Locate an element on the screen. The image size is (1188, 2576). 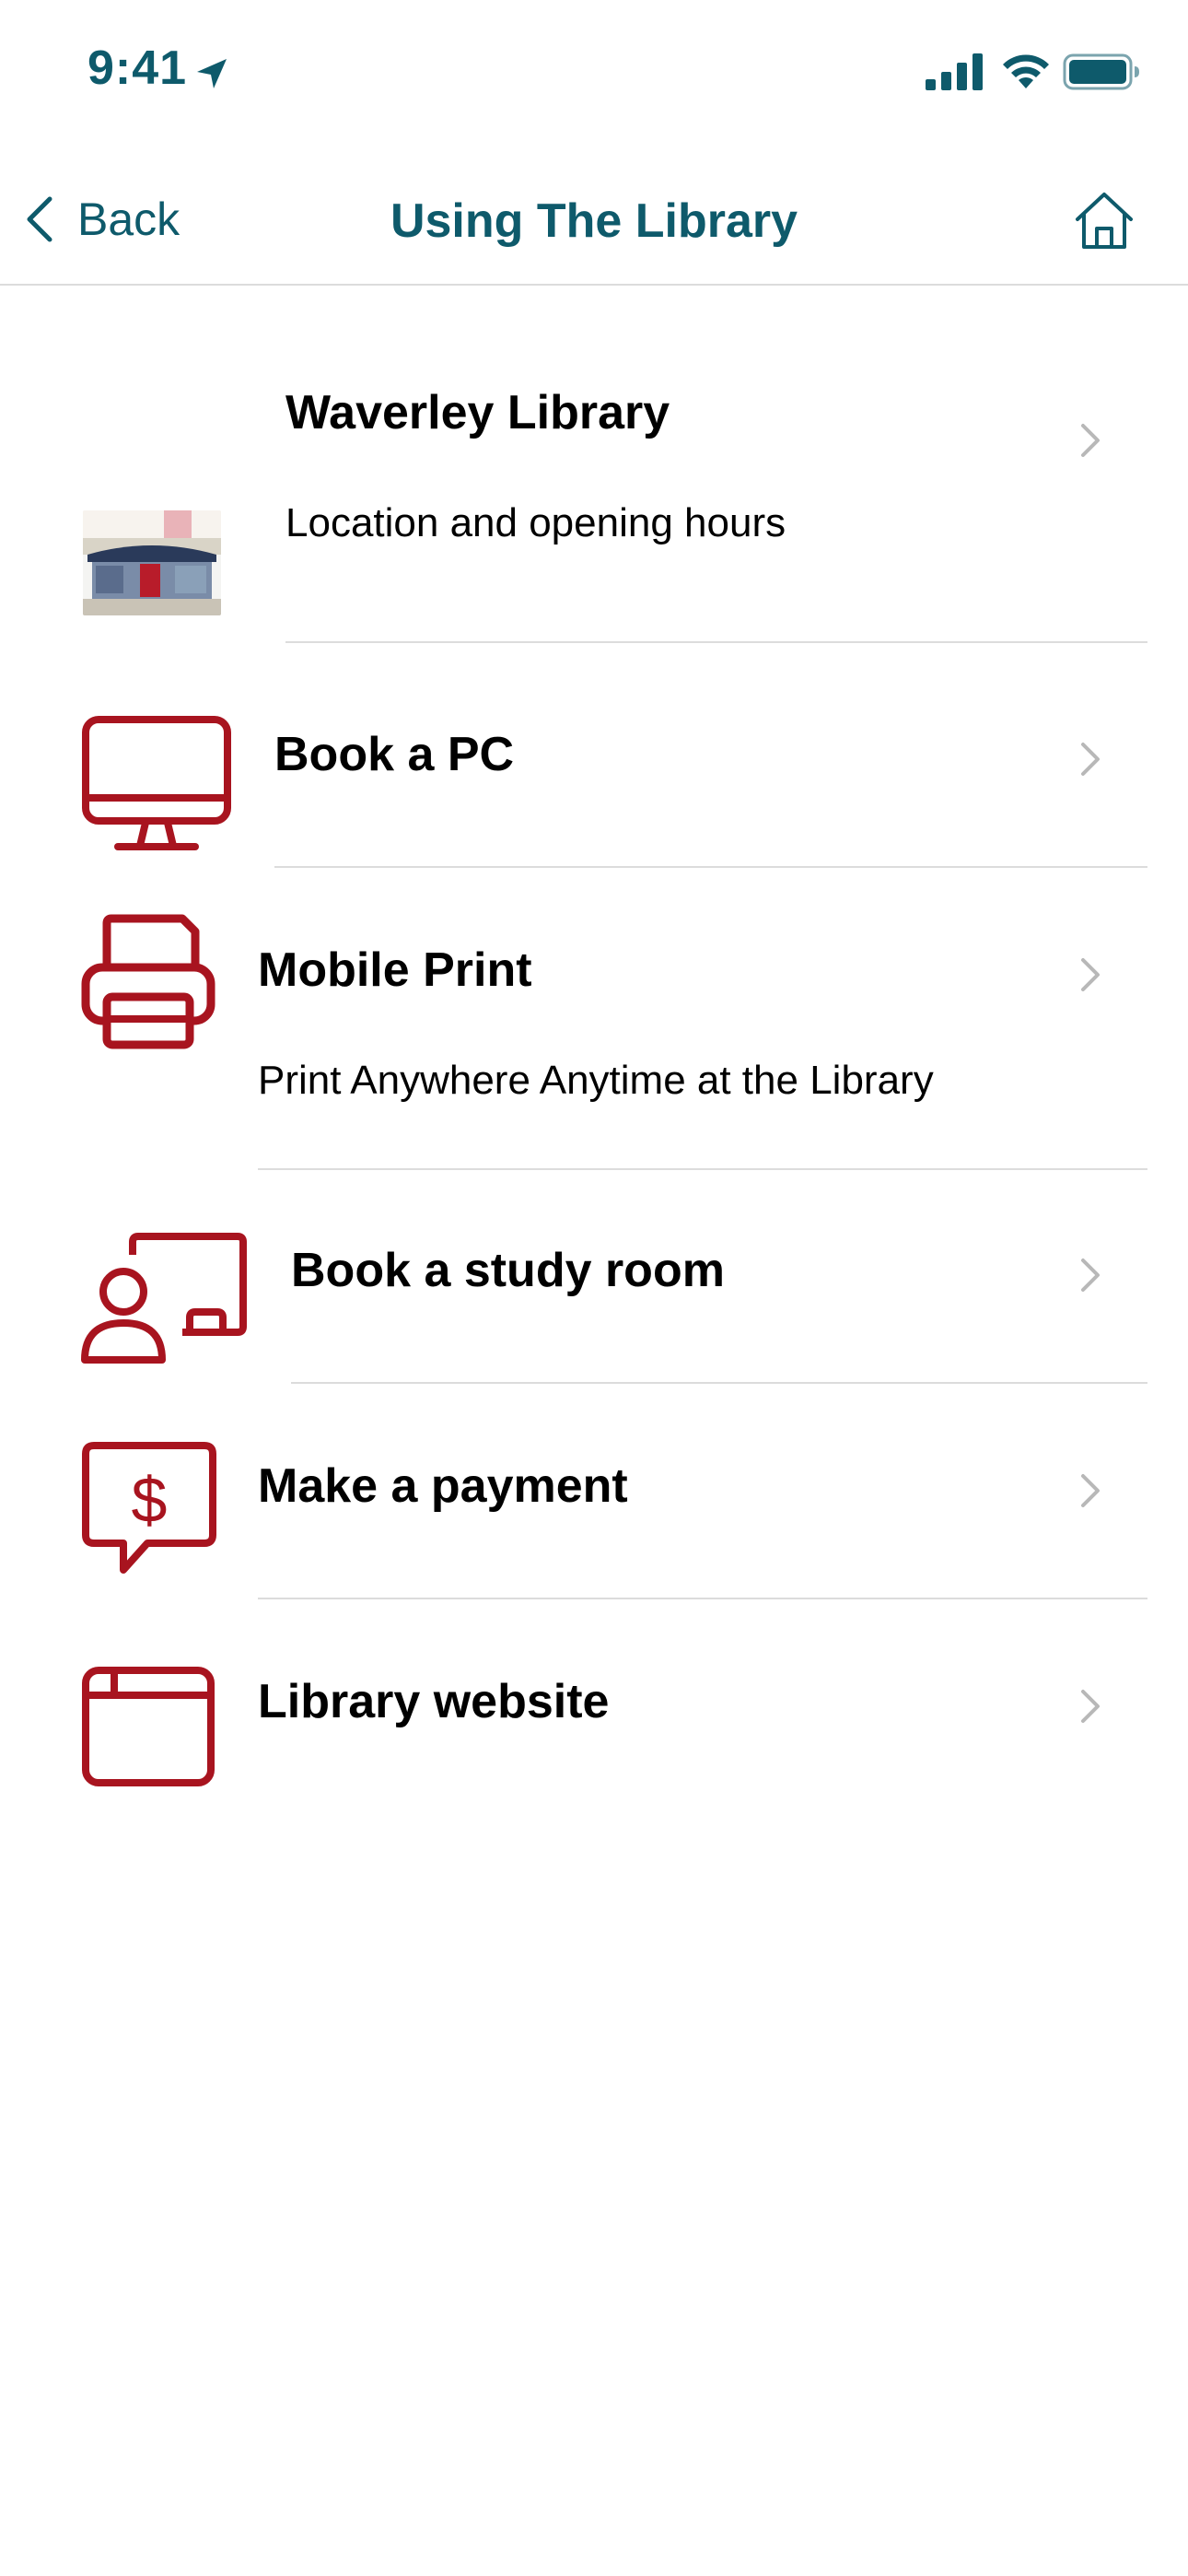
home-icon is located at coordinates (1104, 220).